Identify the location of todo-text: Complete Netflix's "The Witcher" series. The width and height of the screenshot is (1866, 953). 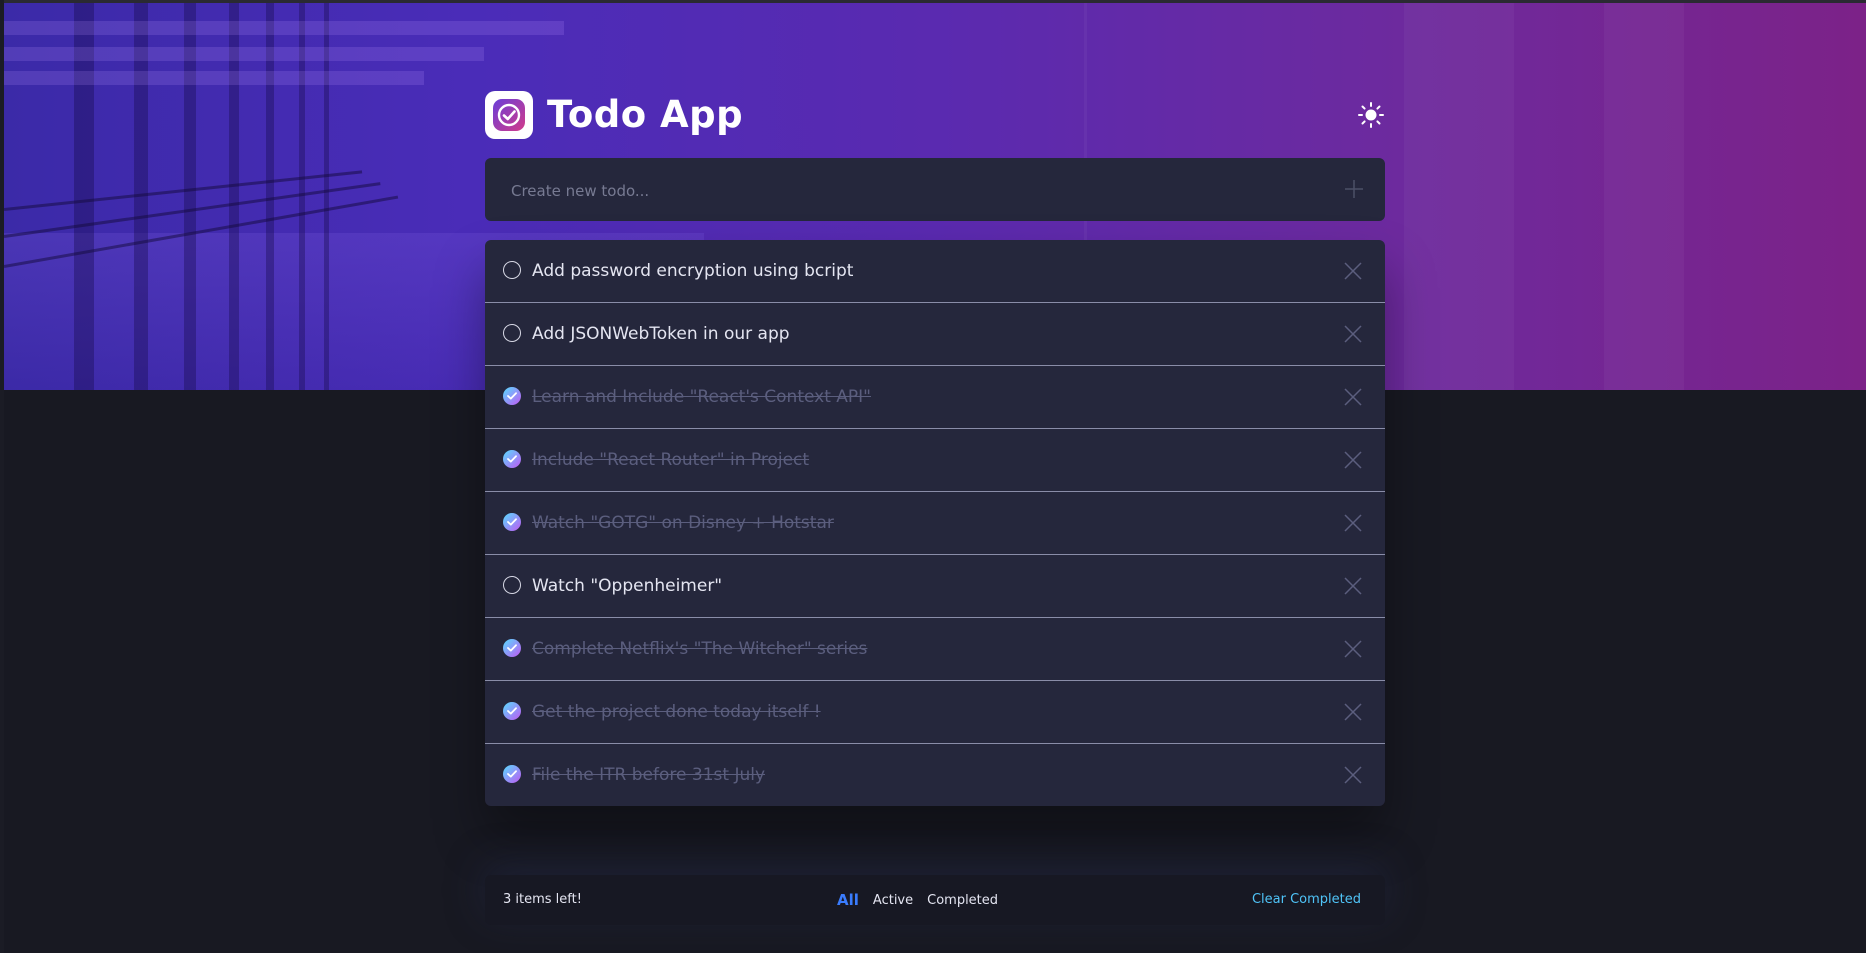
(700, 649).